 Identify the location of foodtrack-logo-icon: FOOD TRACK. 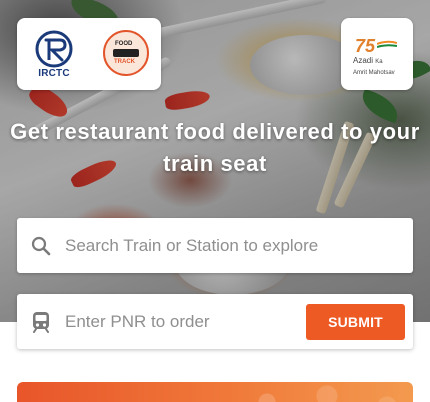
(126, 53).